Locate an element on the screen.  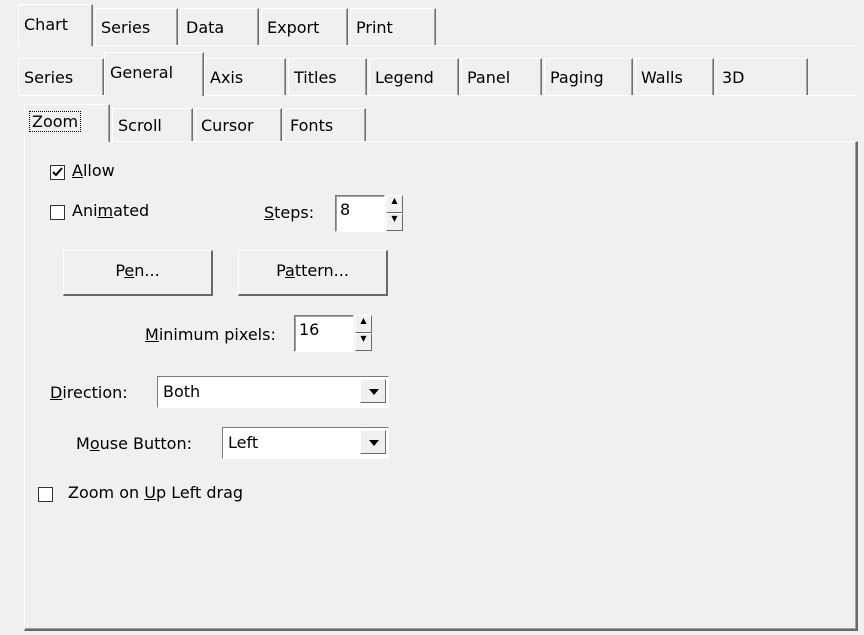
tab-zoom: Zoom is located at coordinates (67, 123).